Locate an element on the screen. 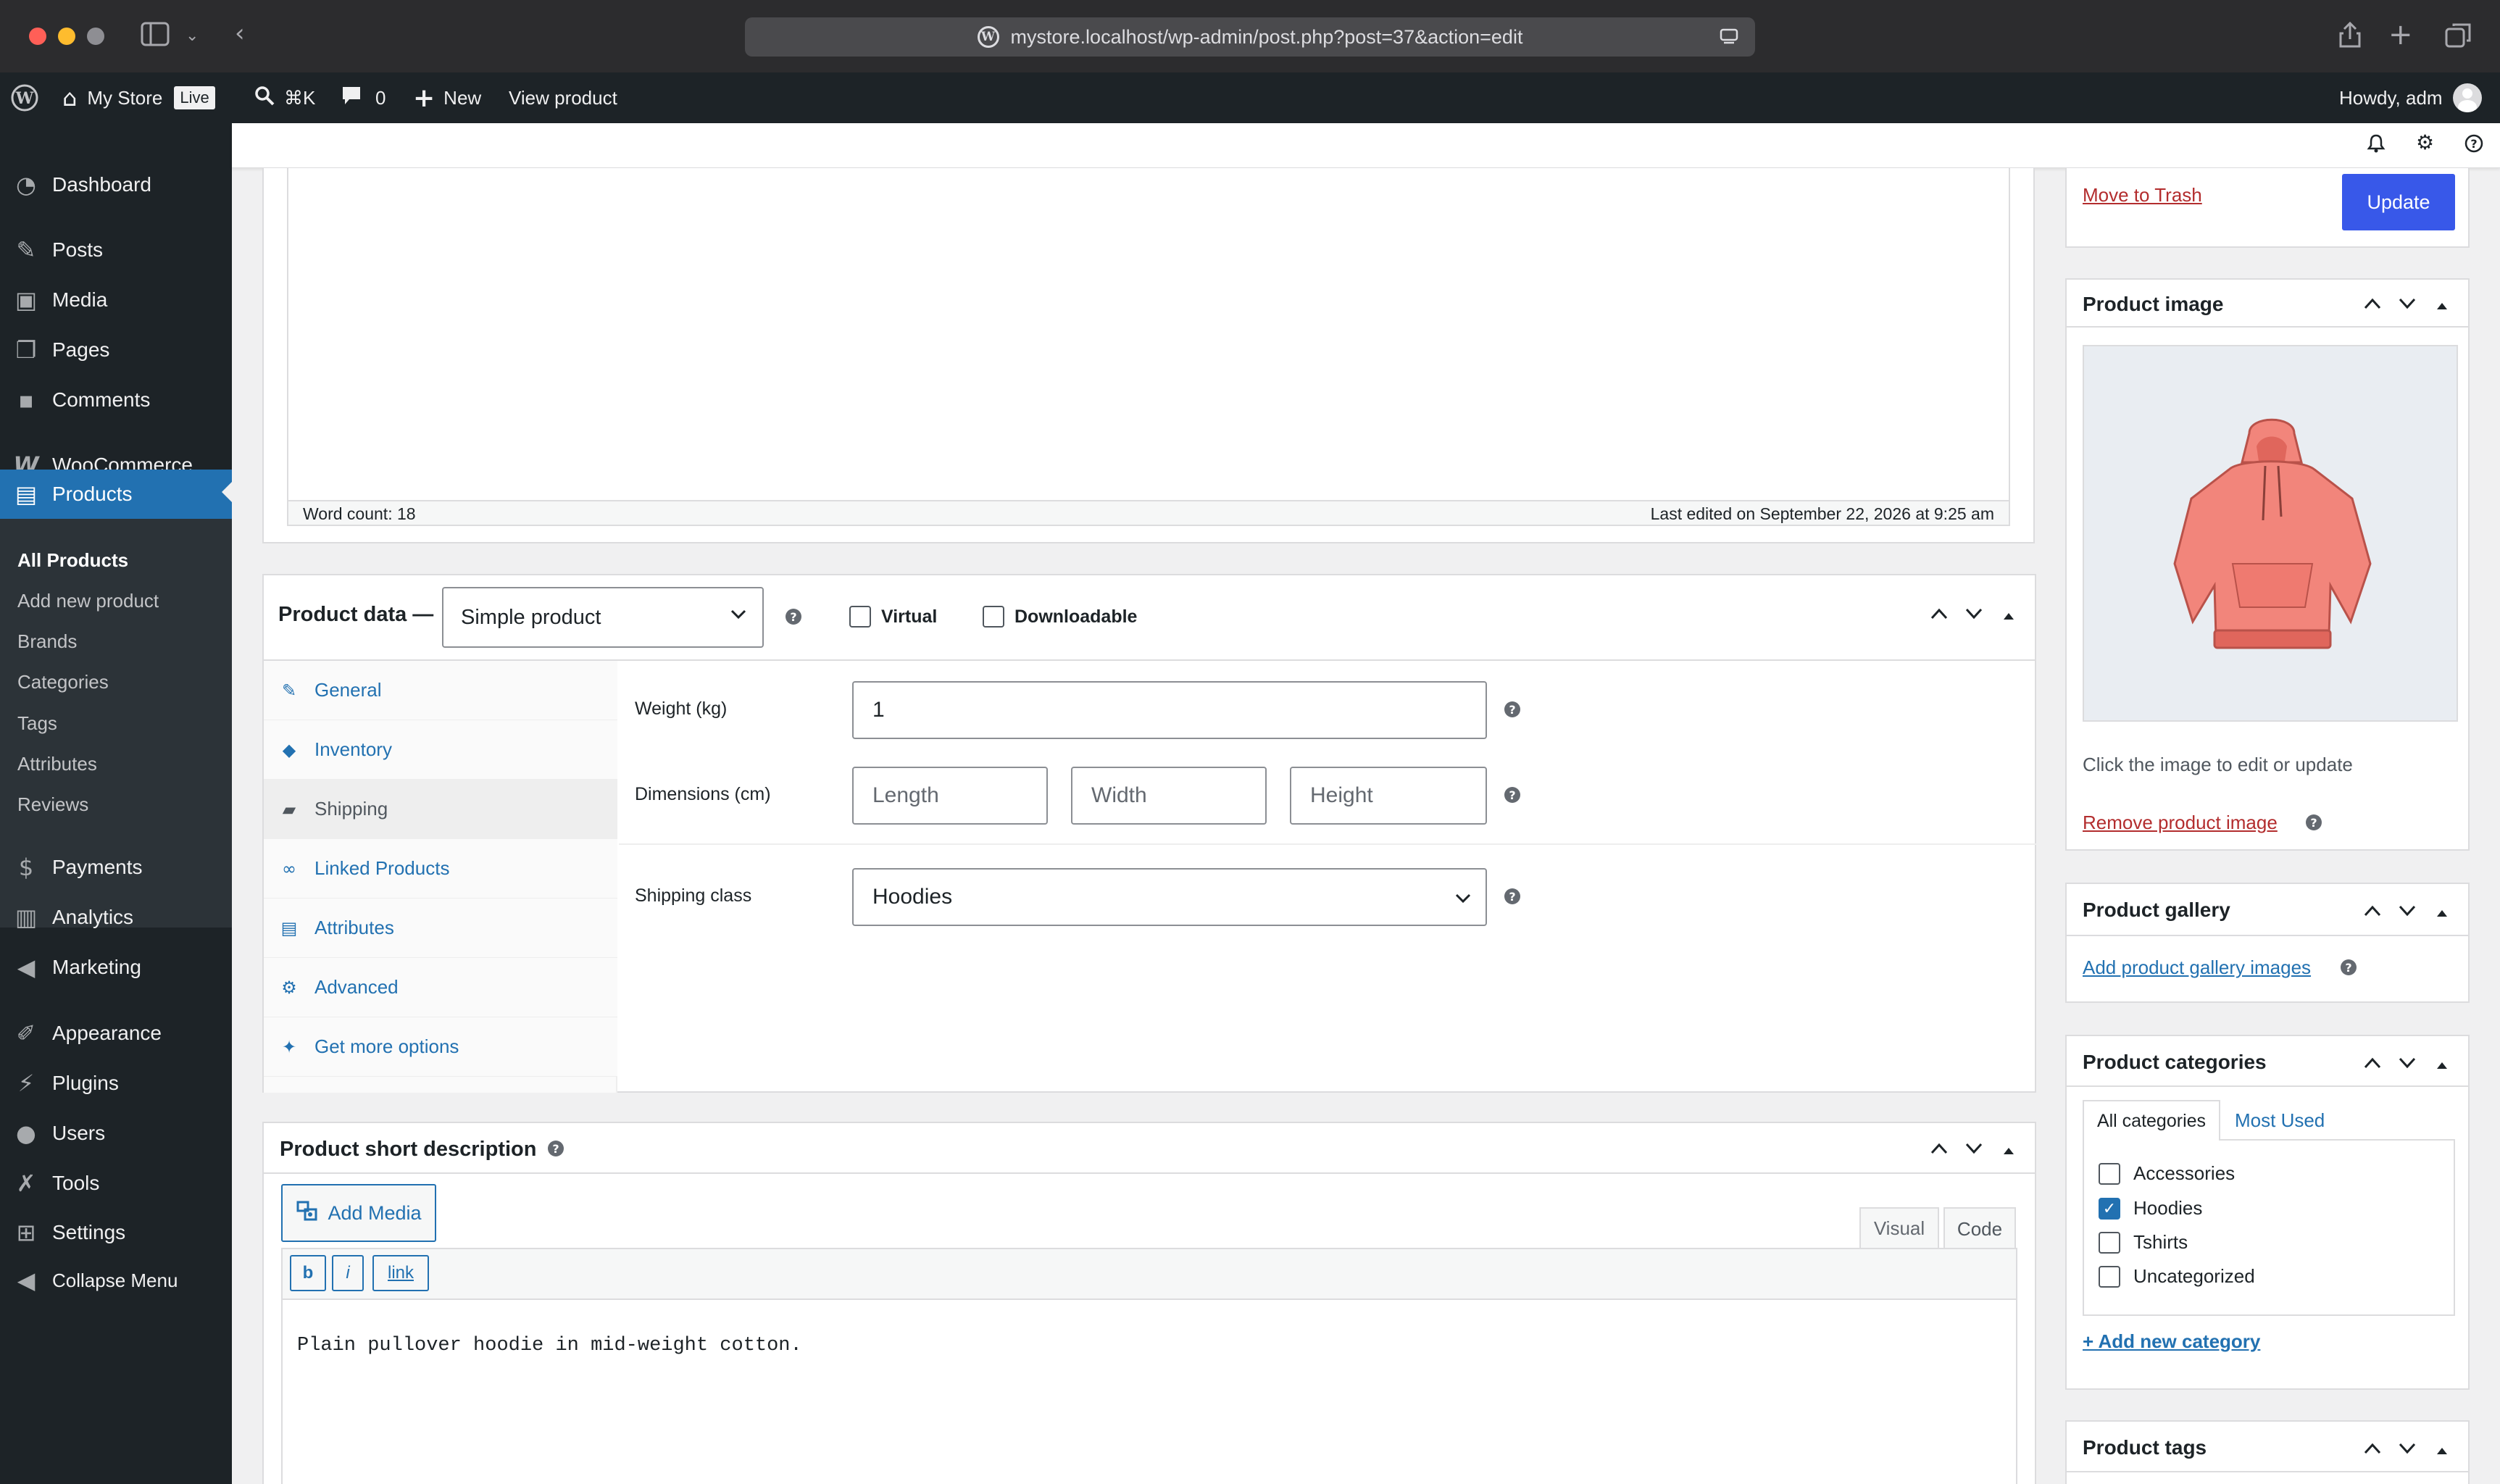 Image resolution: width=2500 pixels, height=1484 pixels. sidebar-item-dashboard: ◔ Dashboard is located at coordinates (116, 184).